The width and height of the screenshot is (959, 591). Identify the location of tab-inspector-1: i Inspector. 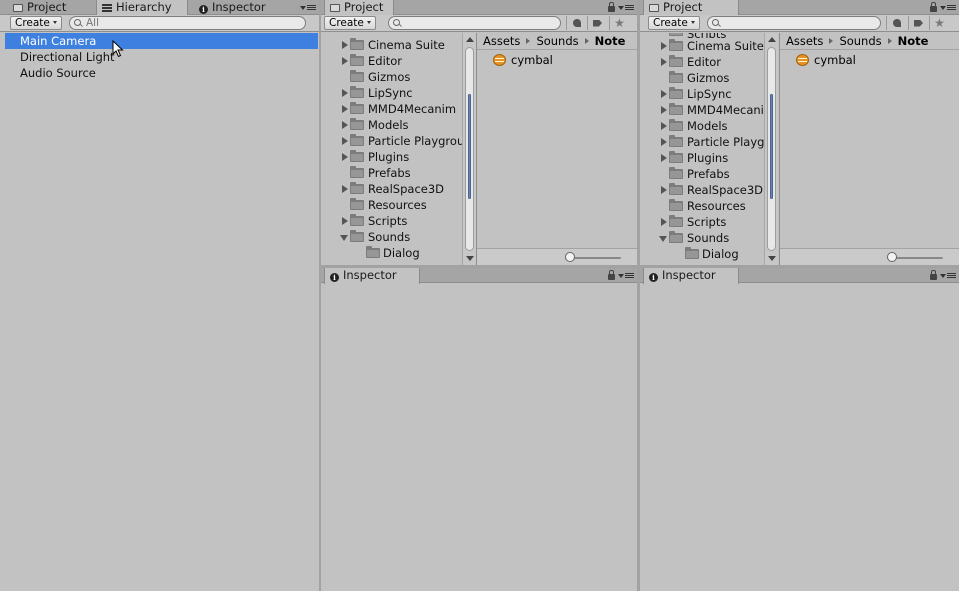
(372, 276).